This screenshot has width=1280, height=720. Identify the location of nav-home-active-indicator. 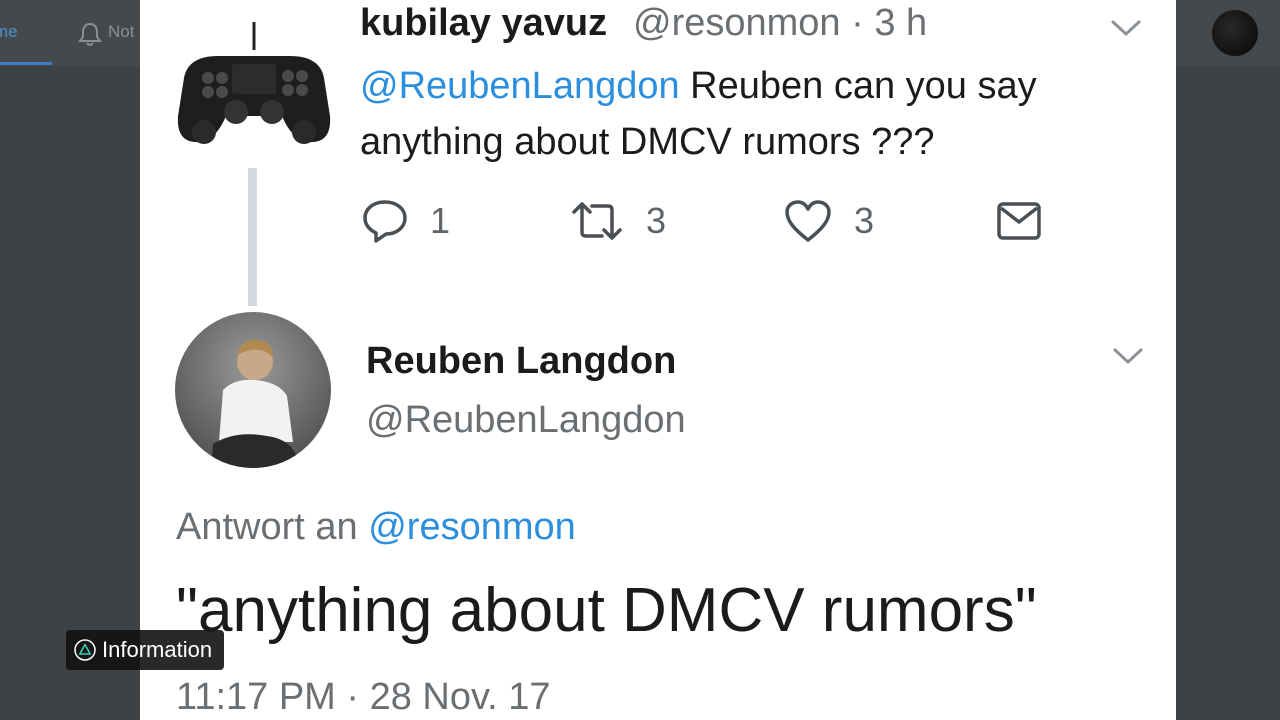
(26, 63).